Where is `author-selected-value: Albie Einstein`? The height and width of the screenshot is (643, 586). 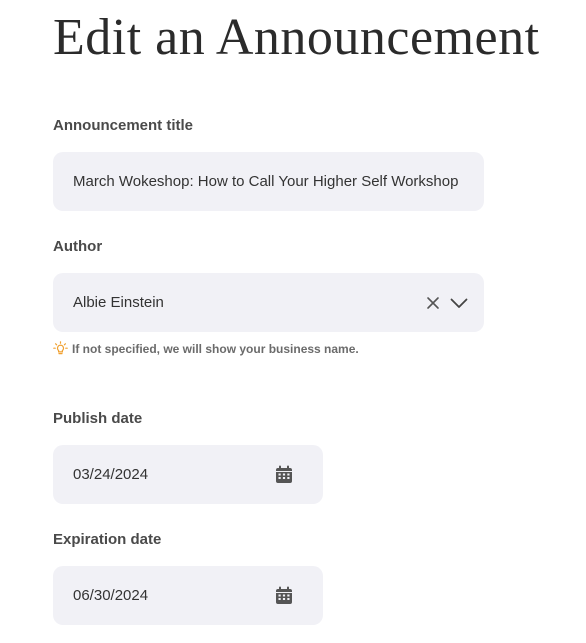 author-selected-value: Albie Einstein is located at coordinates (118, 302).